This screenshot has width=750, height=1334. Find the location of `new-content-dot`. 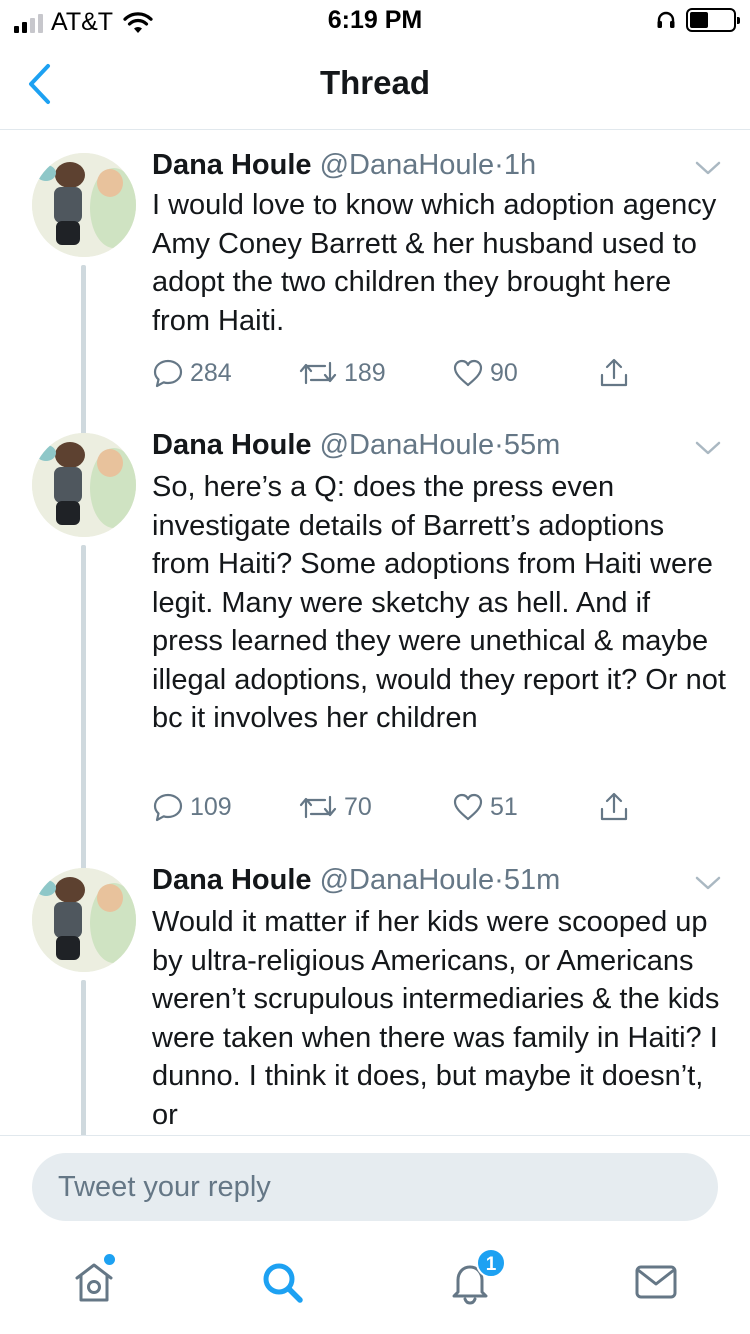

new-content-dot is located at coordinates (109, 1259).